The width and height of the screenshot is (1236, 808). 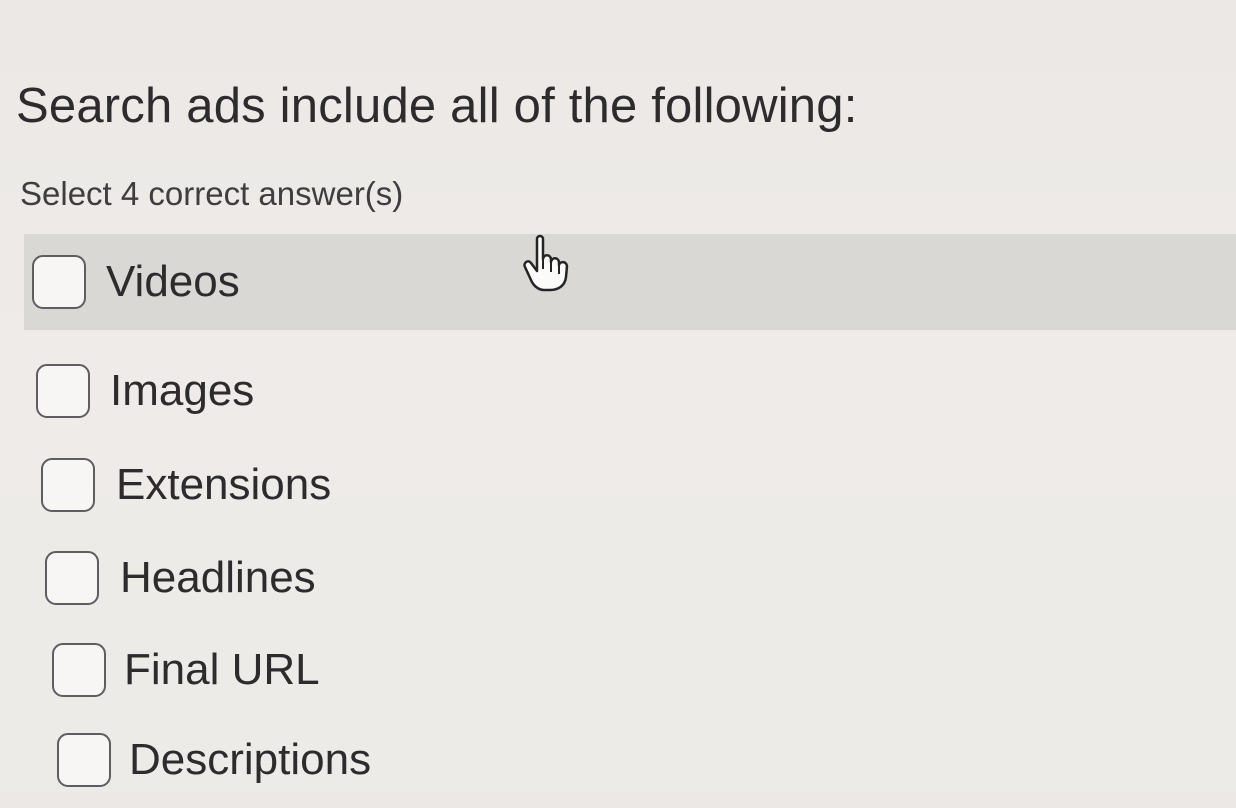 What do you see at coordinates (630, 485) in the screenshot?
I see `option-extensions: Extensions` at bounding box center [630, 485].